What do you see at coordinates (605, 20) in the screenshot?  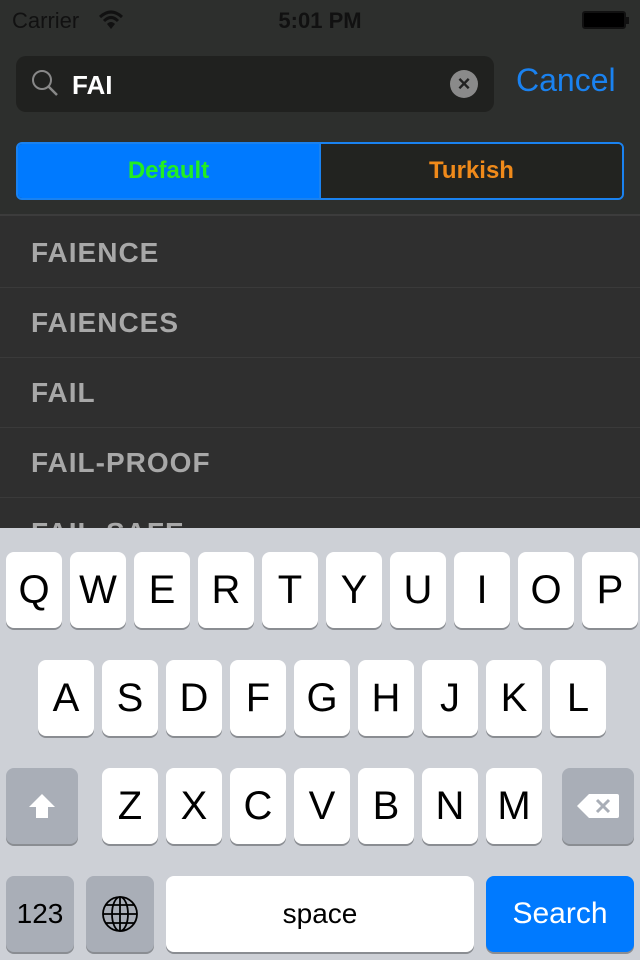 I see `battery-icon` at bounding box center [605, 20].